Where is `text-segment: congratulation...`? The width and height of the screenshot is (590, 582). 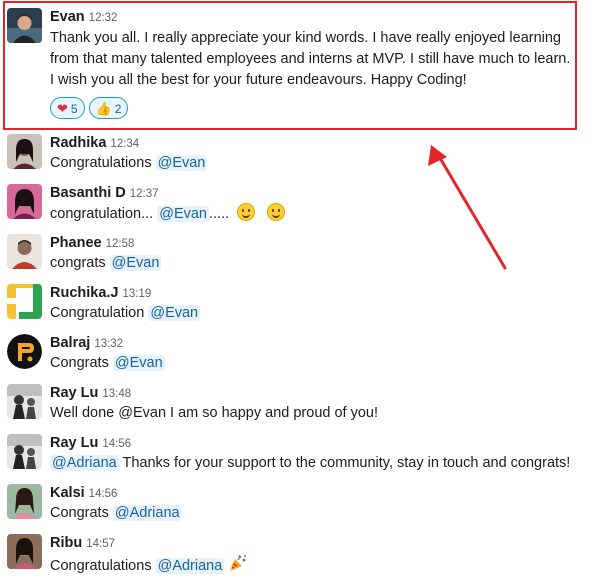
text-segment: congratulation... is located at coordinates (104, 214).